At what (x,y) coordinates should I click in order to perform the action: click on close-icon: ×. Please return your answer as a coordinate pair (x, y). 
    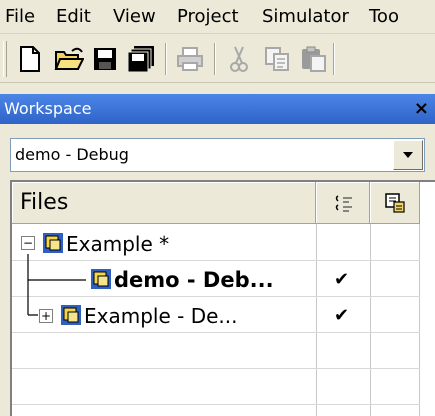
    Looking at the image, I should click on (421, 109).